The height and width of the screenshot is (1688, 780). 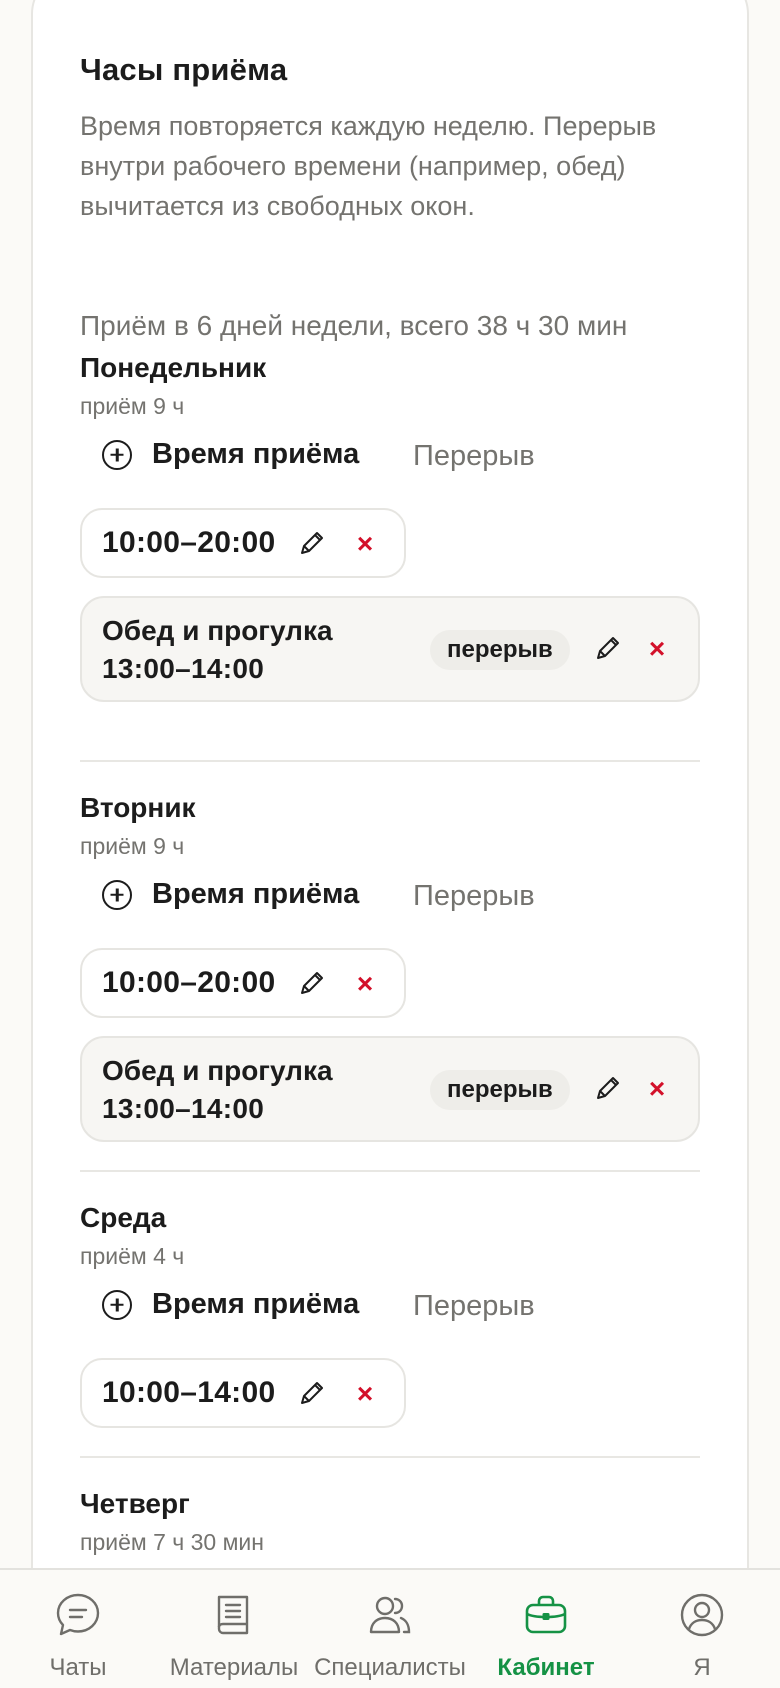 I want to click on schedule-summary: Приём в 6 дней недели, всего 38 ч 30 мин, so click(x=354, y=325).